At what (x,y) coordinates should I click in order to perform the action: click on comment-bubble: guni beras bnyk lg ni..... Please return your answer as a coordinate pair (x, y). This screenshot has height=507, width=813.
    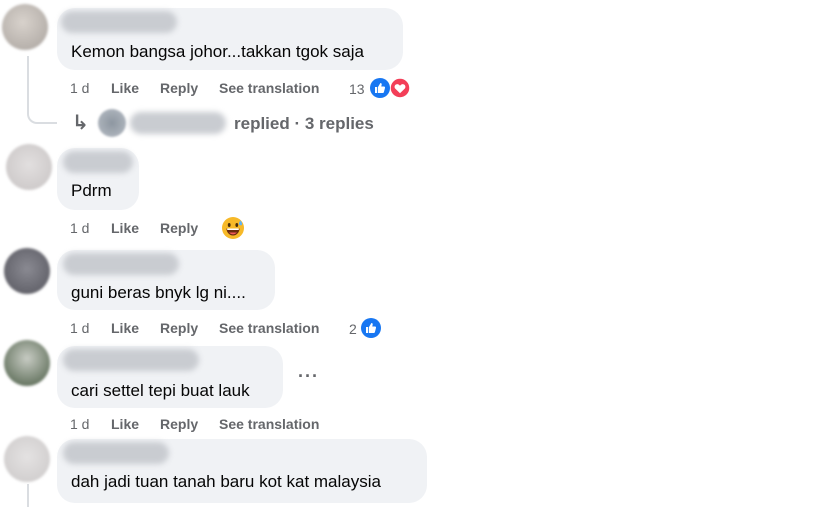
    Looking at the image, I should click on (166, 280).